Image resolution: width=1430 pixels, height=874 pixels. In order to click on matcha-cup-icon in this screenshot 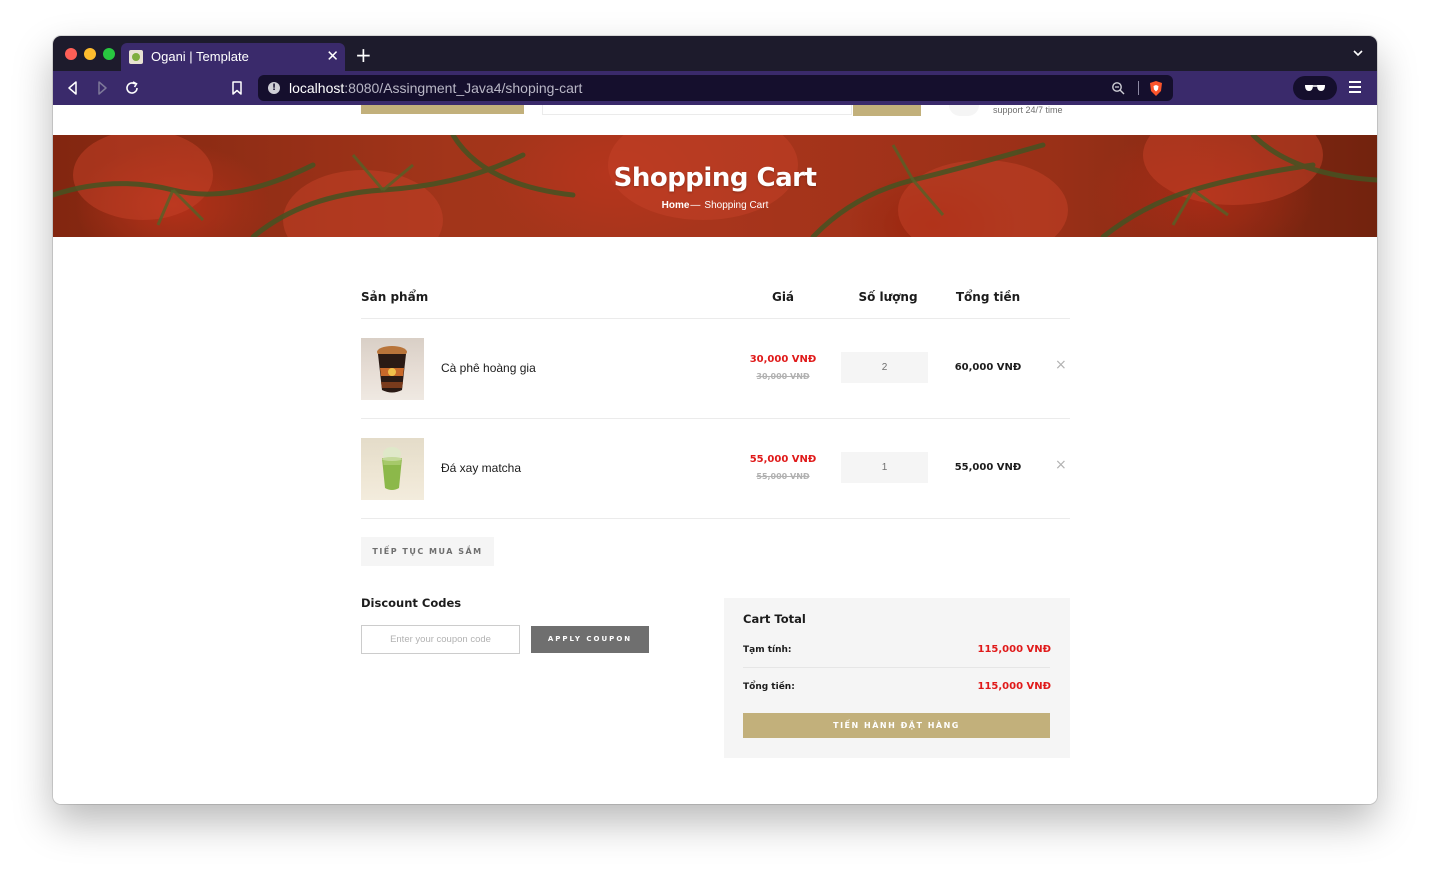, I will do `click(392, 468)`.